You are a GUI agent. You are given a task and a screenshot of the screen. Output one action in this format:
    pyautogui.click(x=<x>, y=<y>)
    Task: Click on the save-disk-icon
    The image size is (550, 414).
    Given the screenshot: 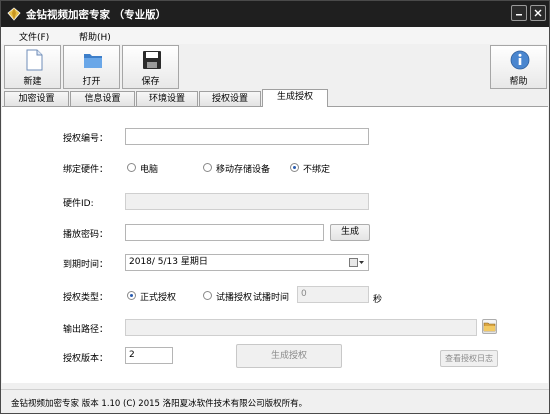 What is the action you would take?
    pyautogui.click(x=152, y=60)
    